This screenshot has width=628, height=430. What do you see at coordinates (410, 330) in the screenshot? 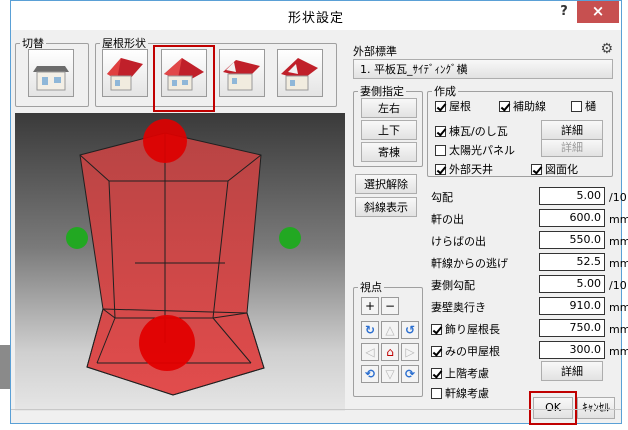
I see `rotate-right-button: ↺` at bounding box center [410, 330].